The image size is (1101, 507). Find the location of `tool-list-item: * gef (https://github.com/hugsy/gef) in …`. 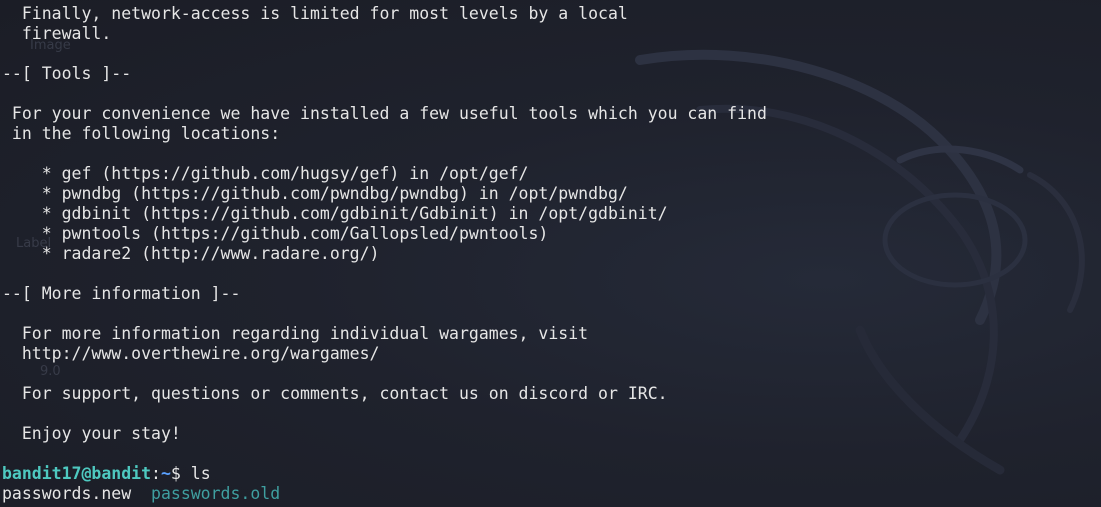

tool-list-item: * gef (https://github.com/hugsy/gef) in … is located at coordinates (265, 173).